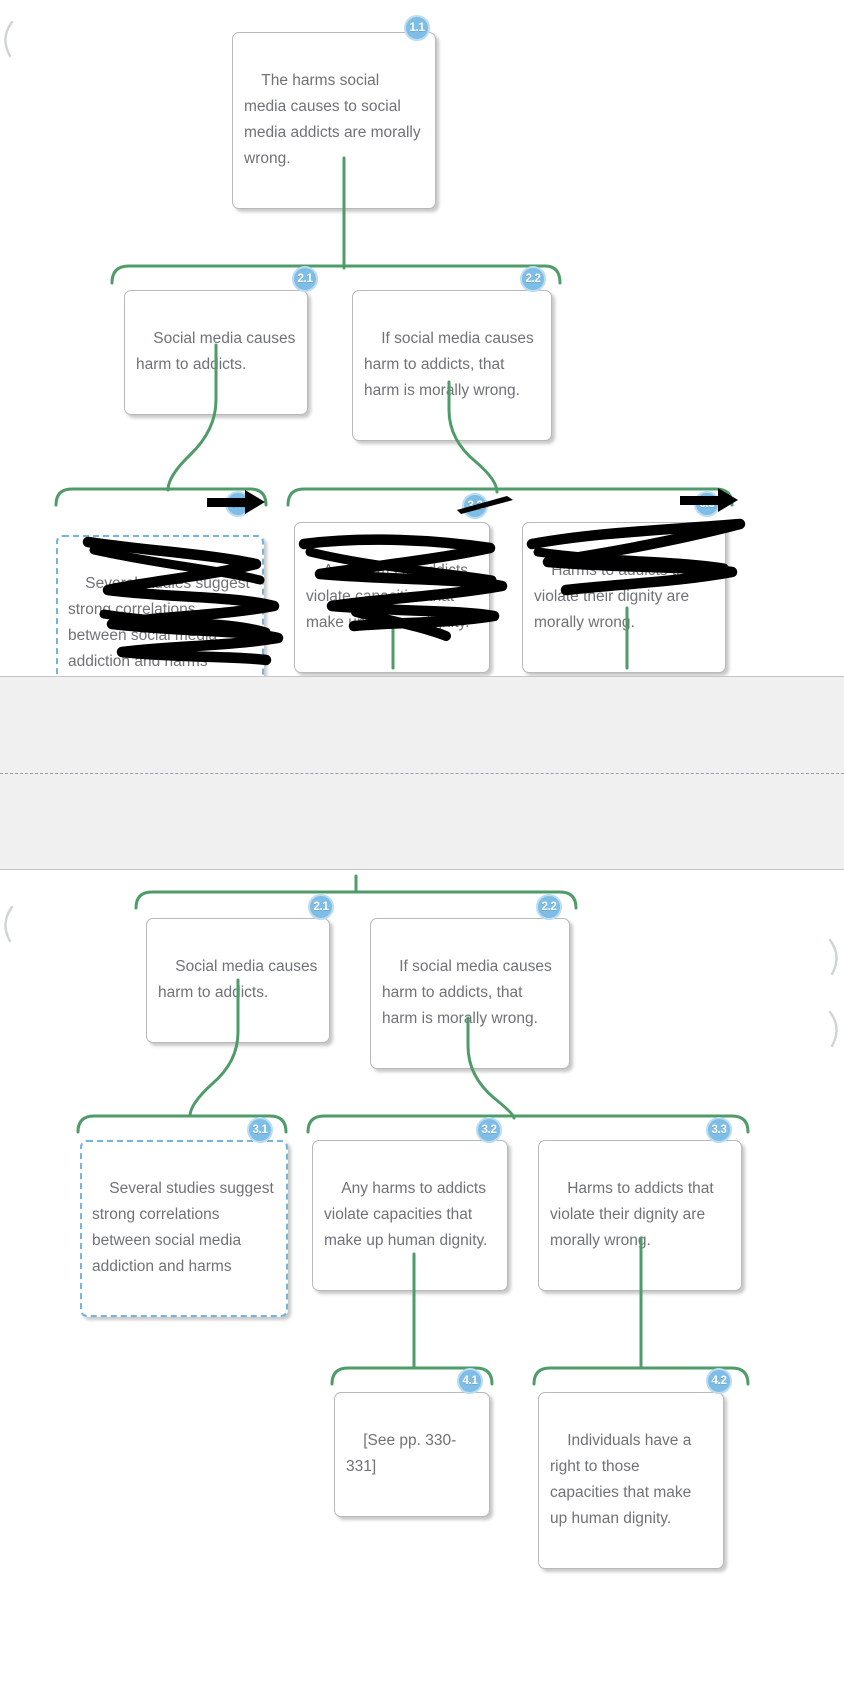  I want to click on edge-curve-left-bottom, so click(9, 925).